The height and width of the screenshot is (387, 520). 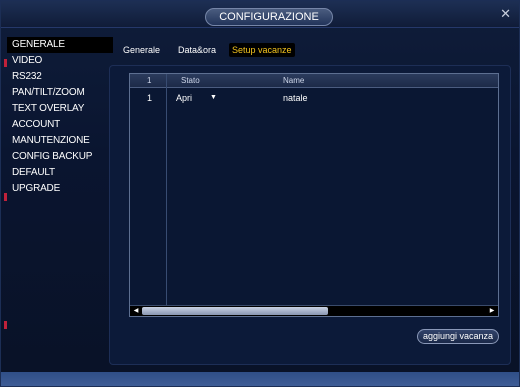 I want to click on arrow-left-icon: ◀, so click(x=136, y=311).